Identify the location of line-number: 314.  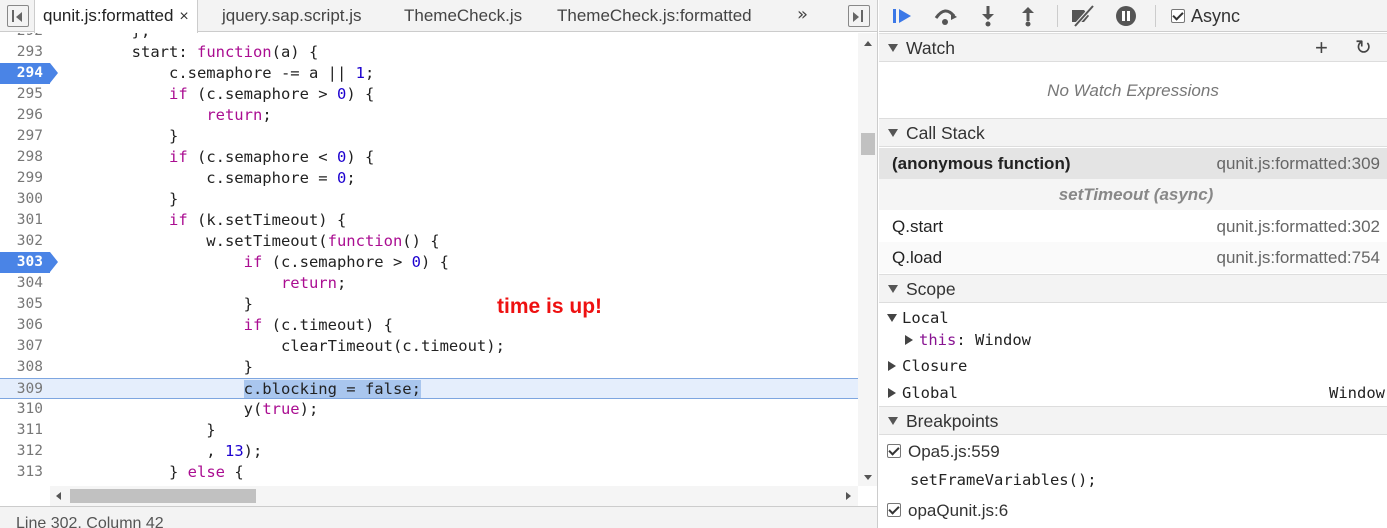
(25, 484).